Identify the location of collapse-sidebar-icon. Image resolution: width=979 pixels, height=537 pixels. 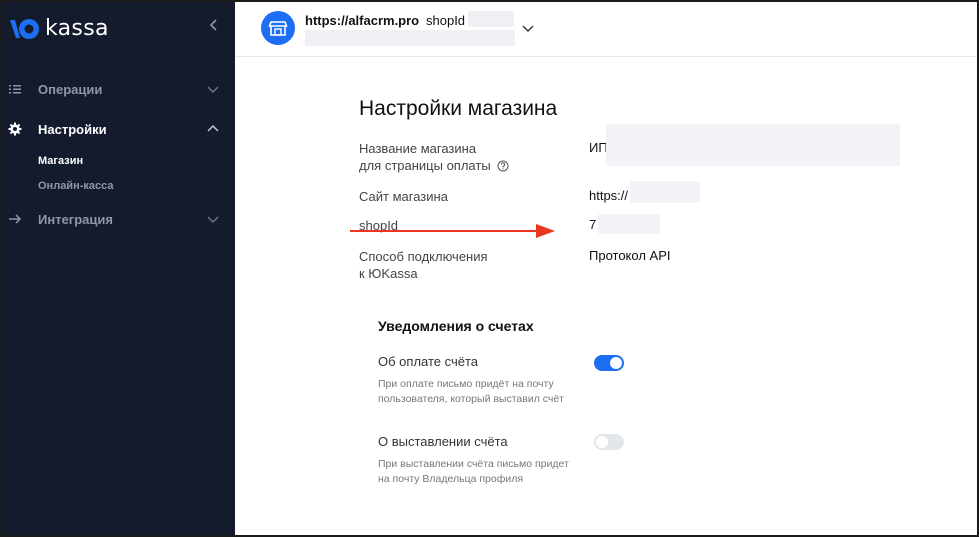
(214, 25).